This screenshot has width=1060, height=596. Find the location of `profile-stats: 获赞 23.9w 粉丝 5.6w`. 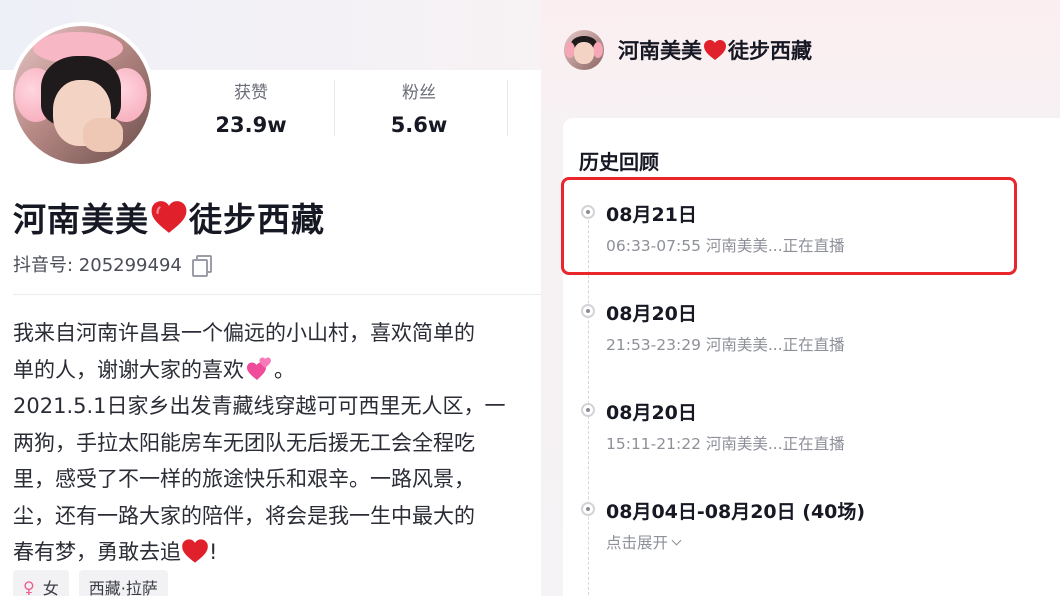

profile-stats: 获赞 23.9w 粉丝 5.6w is located at coordinates (356, 108).